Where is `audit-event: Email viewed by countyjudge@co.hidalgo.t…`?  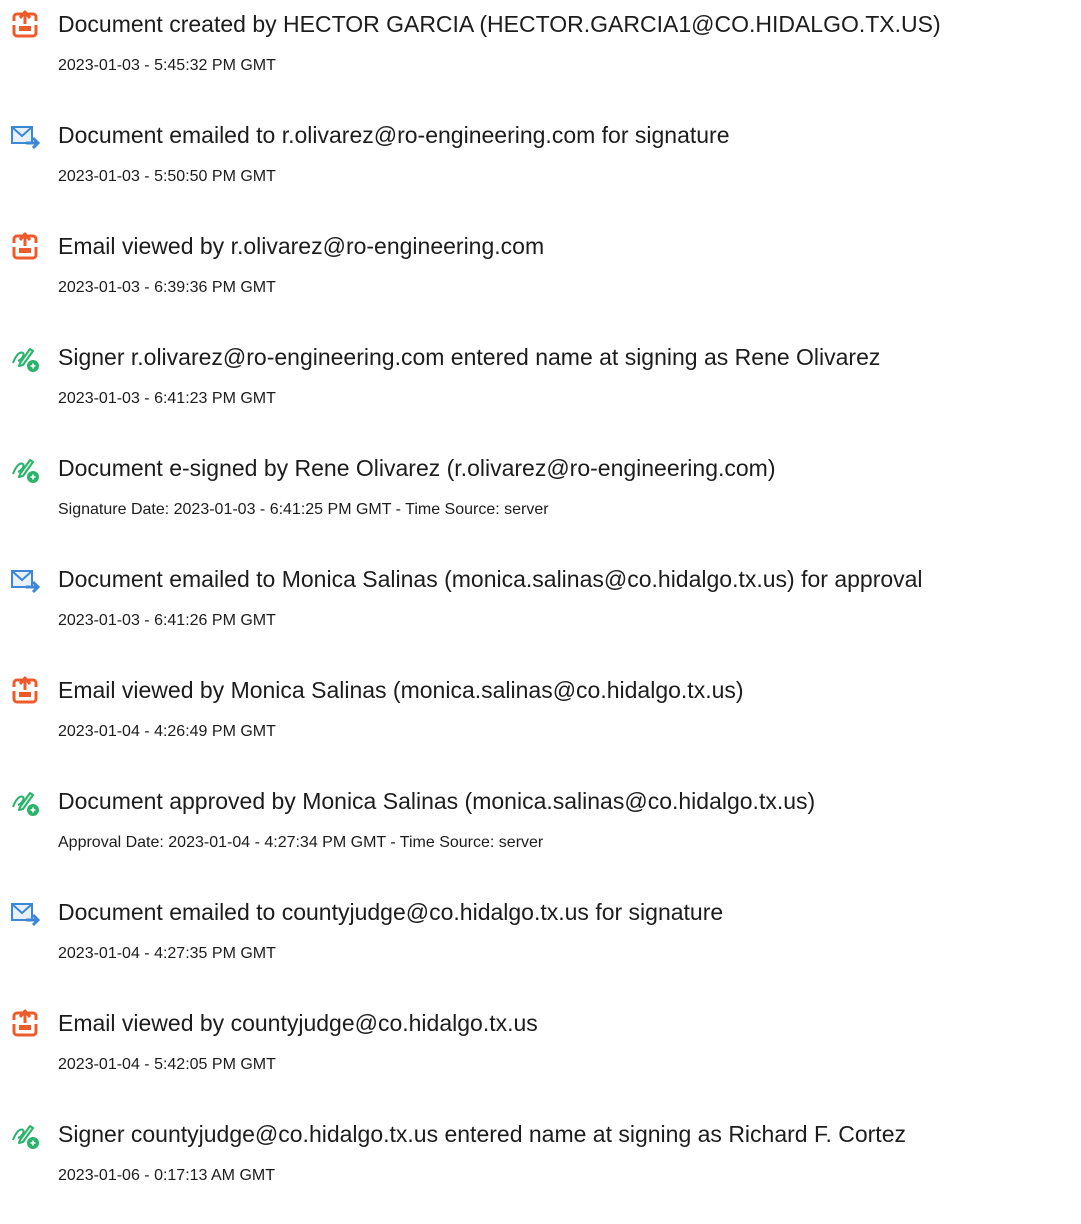
audit-event: Email viewed by countyjudge@co.hidalgo.t… is located at coordinates (540, 1049).